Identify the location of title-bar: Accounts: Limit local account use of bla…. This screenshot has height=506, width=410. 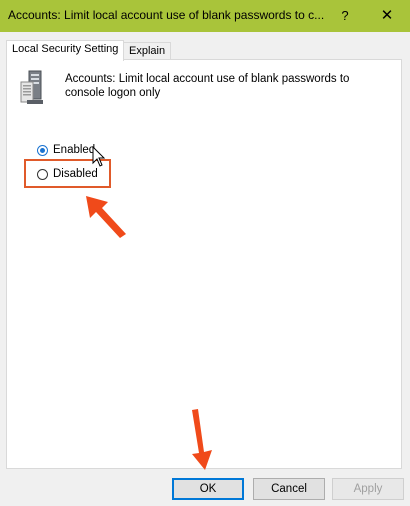
(205, 16).